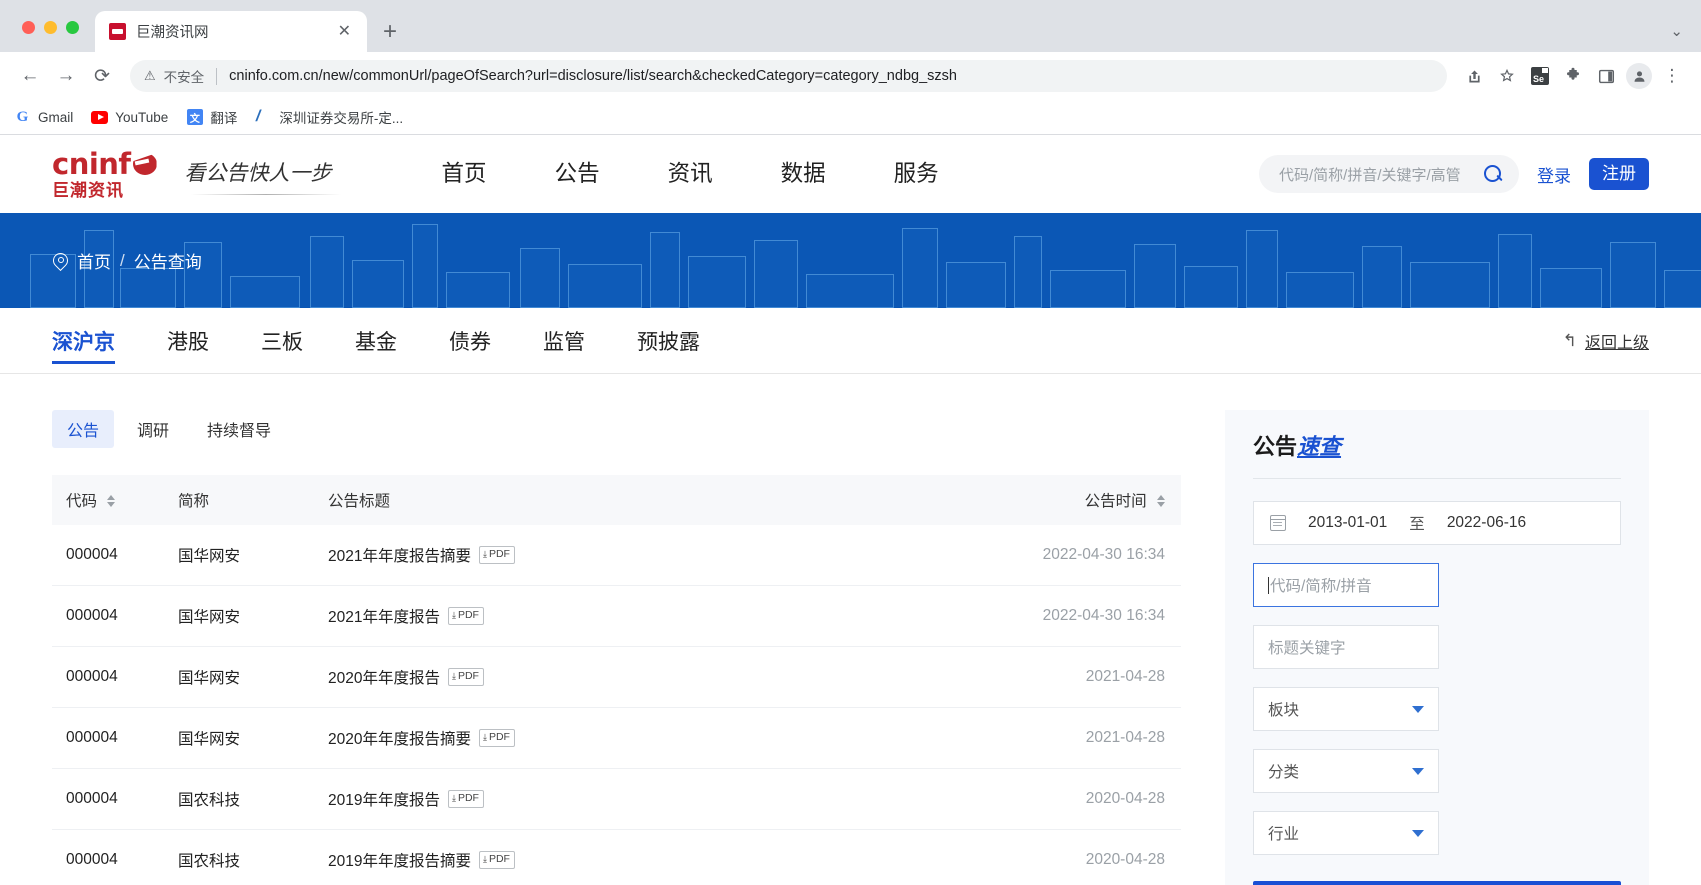 Image resolution: width=1701 pixels, height=885 pixels. I want to click on search-icon, so click(1493, 174).